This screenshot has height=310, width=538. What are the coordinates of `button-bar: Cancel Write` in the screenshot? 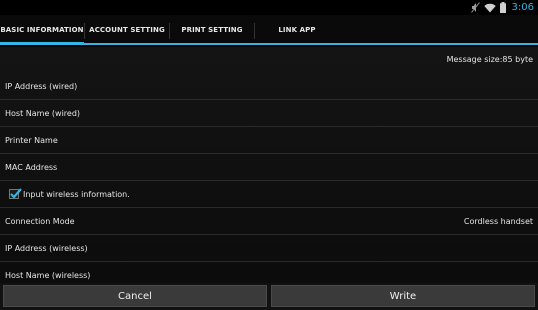 It's located at (269, 296).